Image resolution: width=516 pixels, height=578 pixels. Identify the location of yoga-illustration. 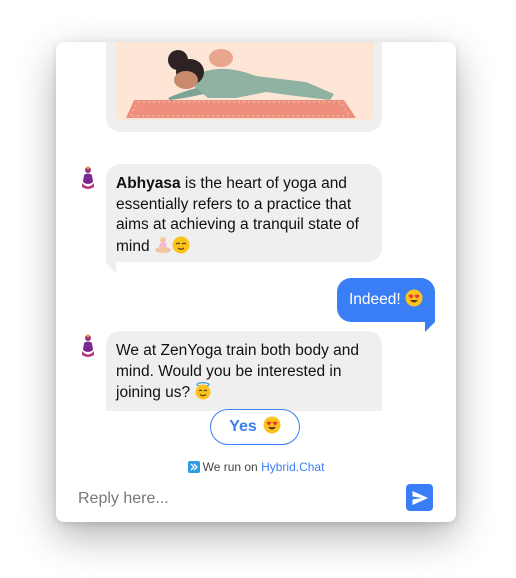
(245, 81).